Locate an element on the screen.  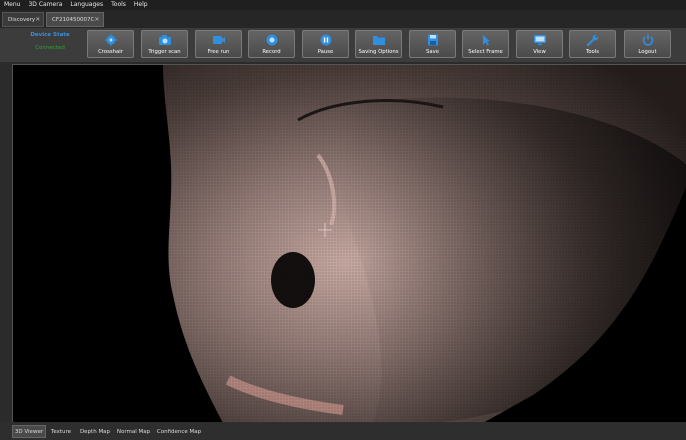
floppy-disk-icon is located at coordinates (432, 40).